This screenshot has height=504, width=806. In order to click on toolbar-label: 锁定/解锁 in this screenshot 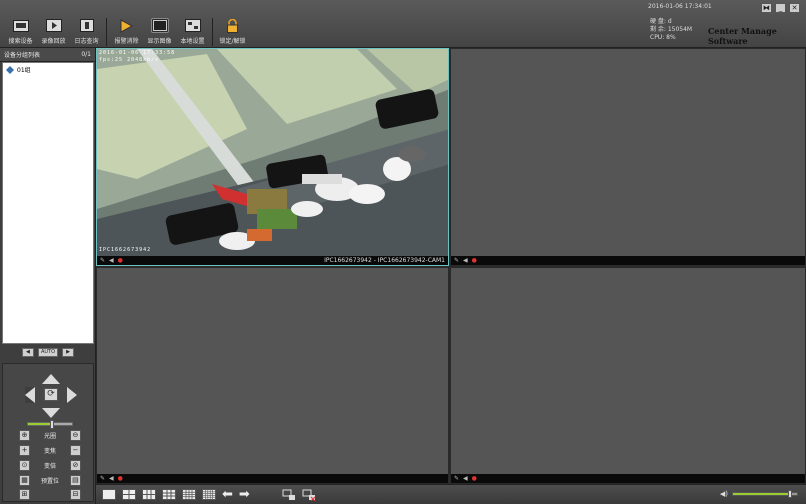, I will do `click(232, 41)`.